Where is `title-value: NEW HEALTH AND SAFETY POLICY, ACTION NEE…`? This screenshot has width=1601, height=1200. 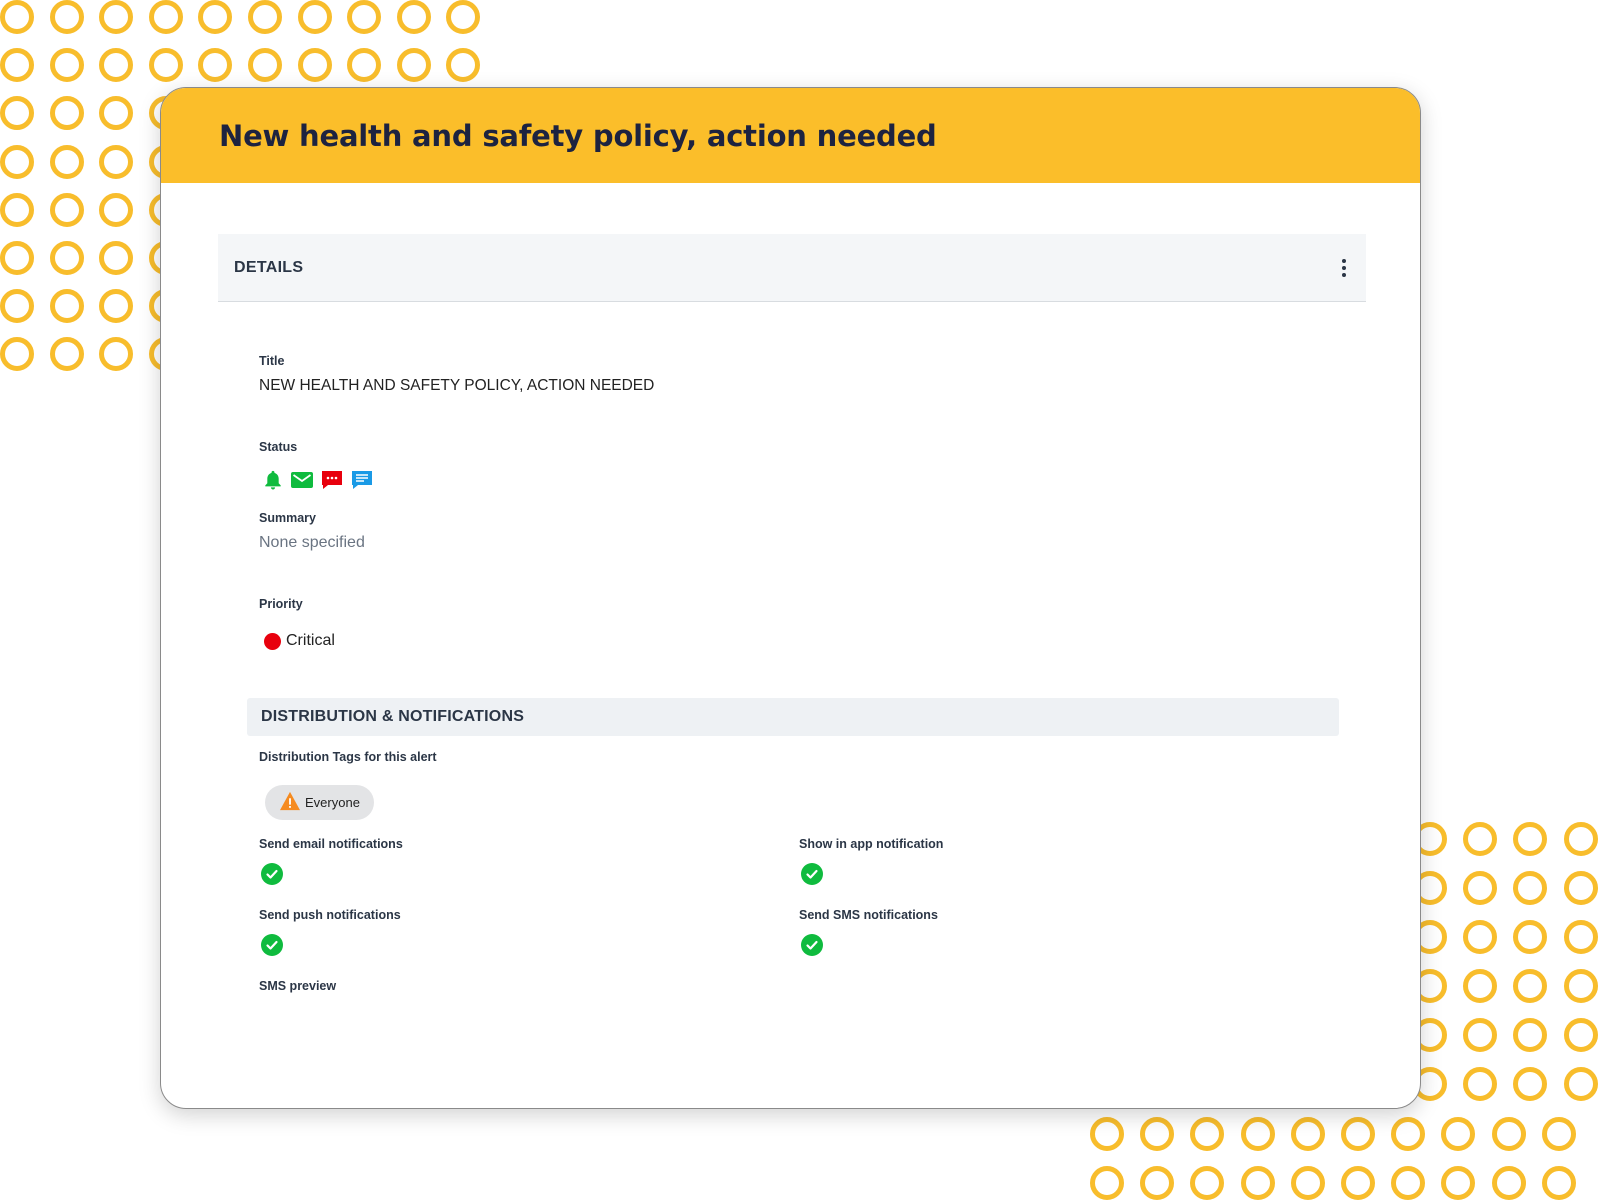 title-value: NEW HEALTH AND SAFETY POLICY, ACTION NEE… is located at coordinates (457, 385).